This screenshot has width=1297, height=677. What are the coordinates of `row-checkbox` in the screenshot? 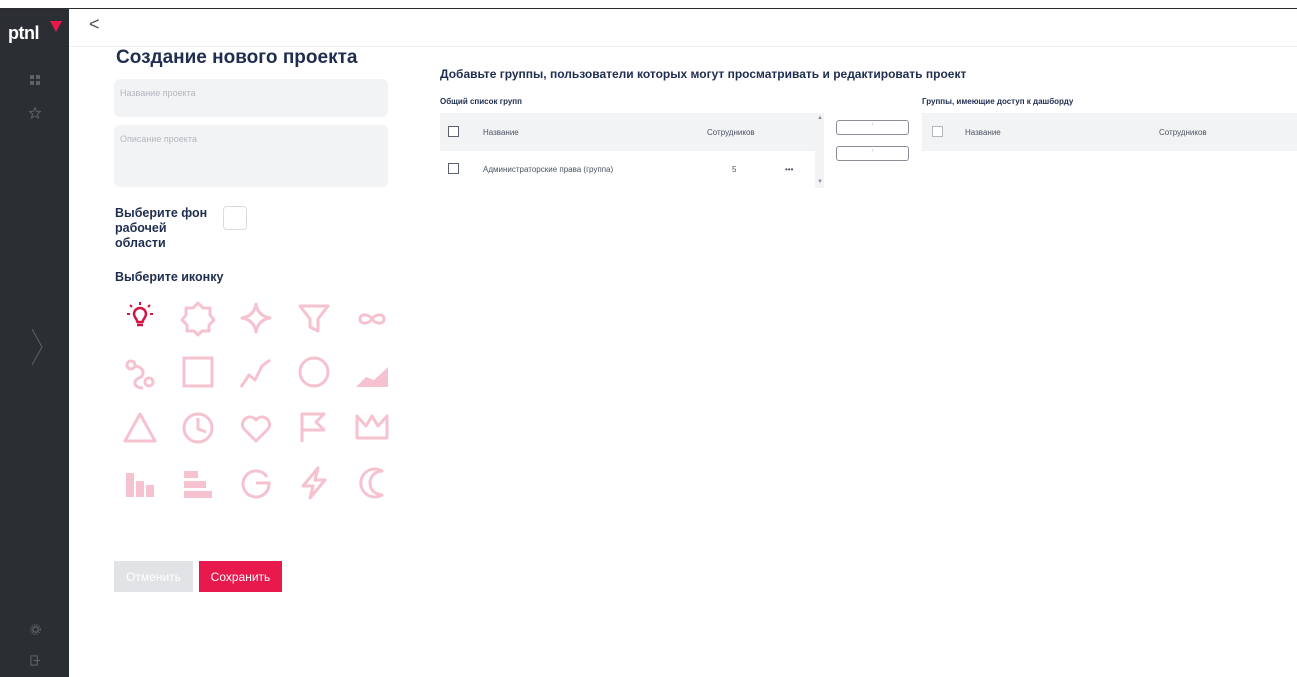 It's located at (453, 168).